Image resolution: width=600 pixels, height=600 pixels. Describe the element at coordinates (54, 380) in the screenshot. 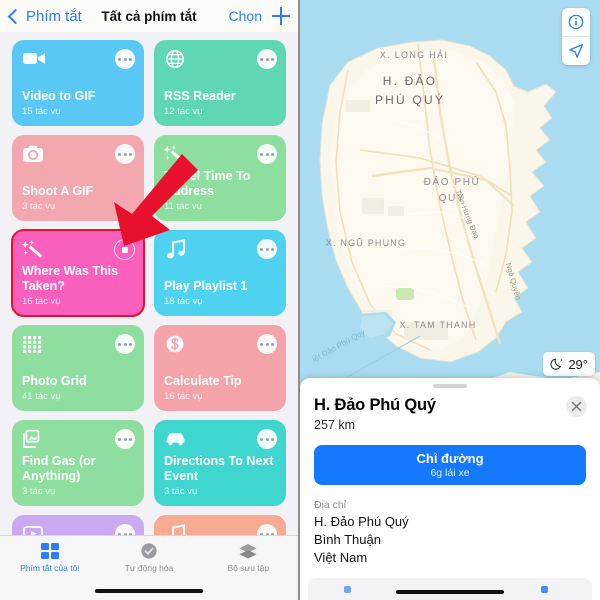

I see `shortcut-name: Photo Grid` at that location.